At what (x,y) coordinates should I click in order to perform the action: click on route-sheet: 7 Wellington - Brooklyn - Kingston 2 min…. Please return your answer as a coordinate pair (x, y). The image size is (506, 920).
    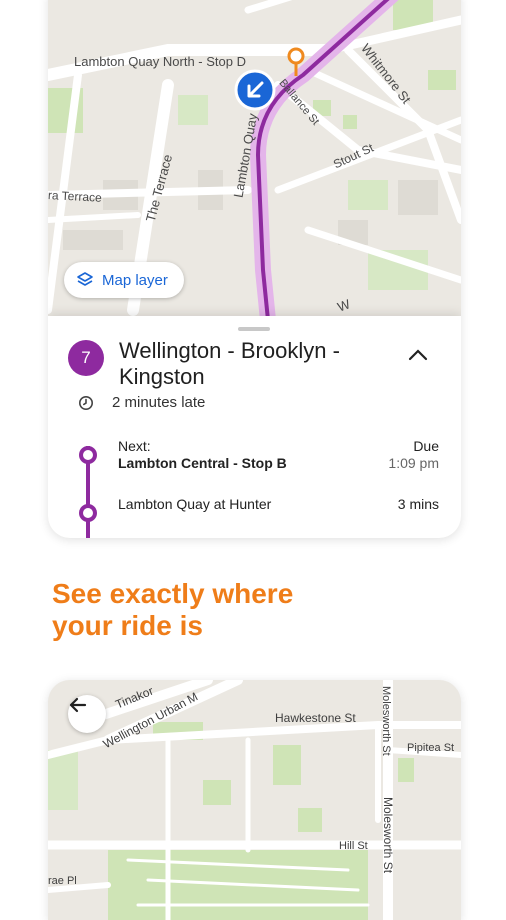
    Looking at the image, I should click on (254, 381).